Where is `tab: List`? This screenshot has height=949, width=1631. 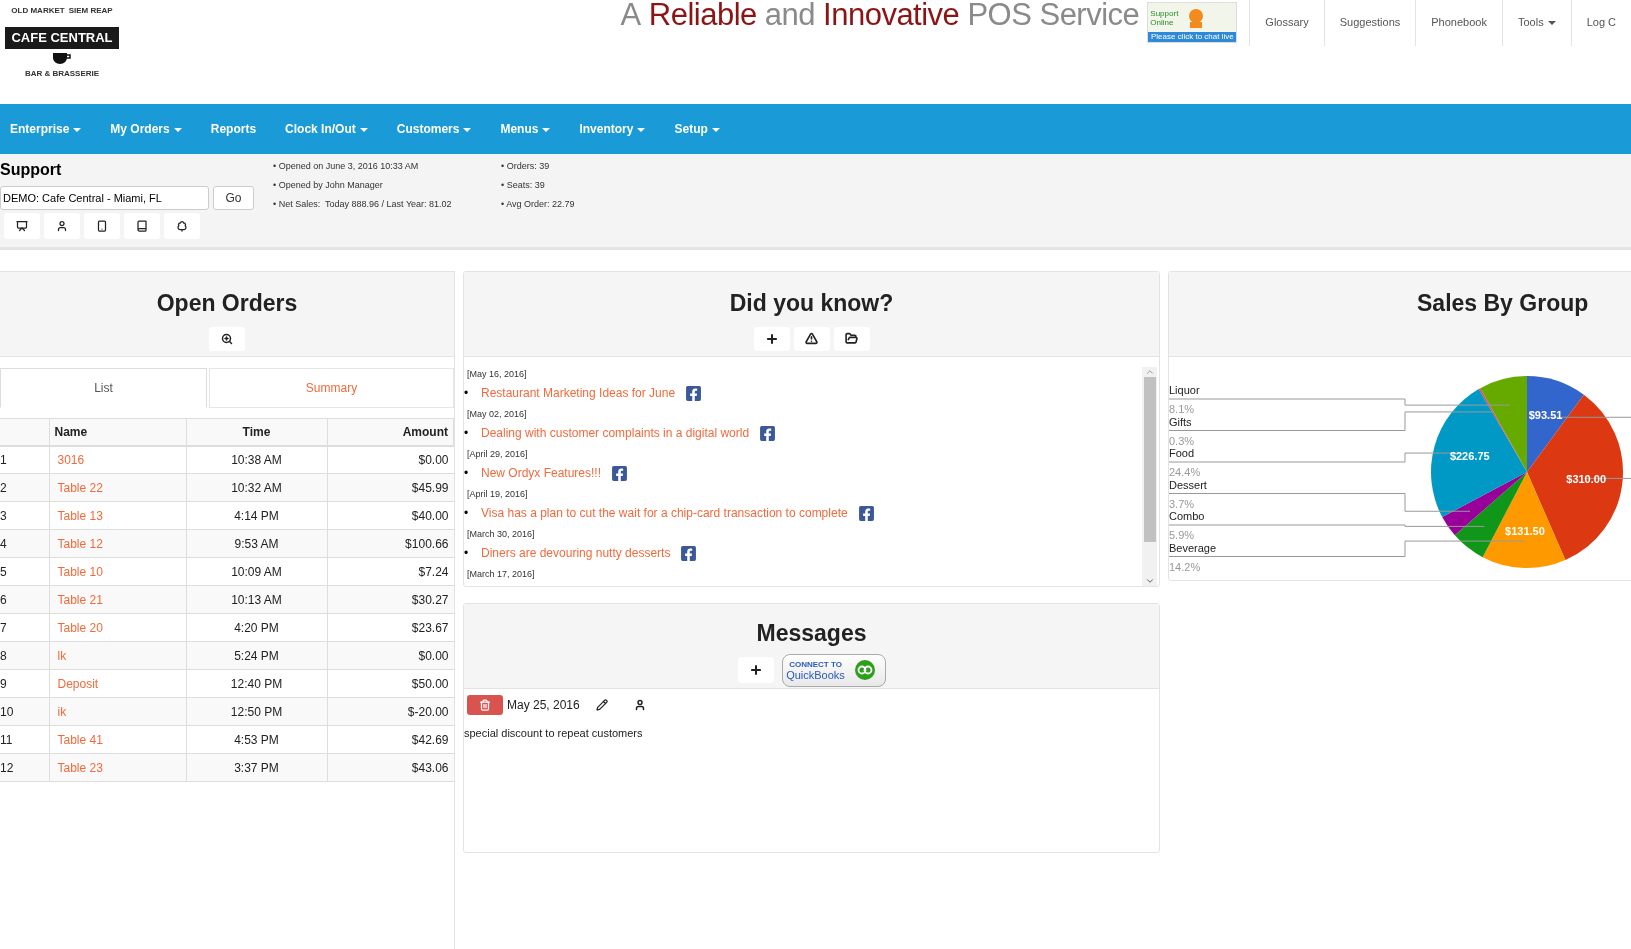 tab: List is located at coordinates (103, 388).